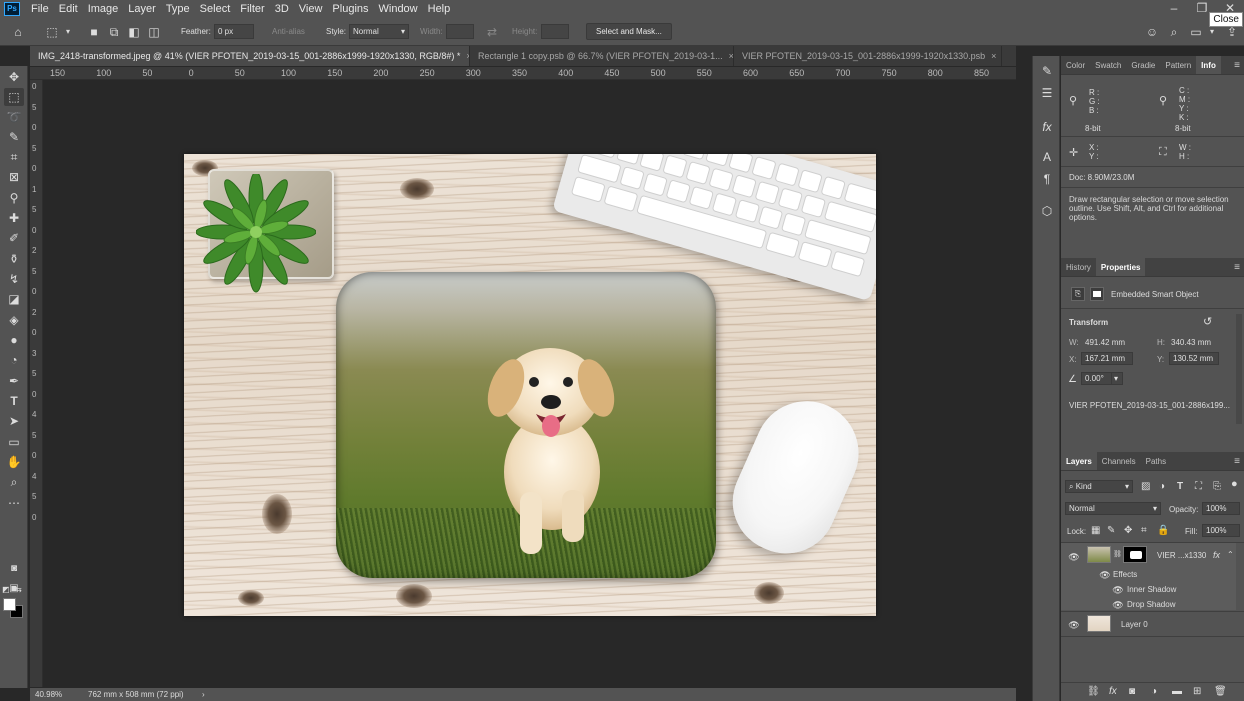  What do you see at coordinates (14, 198) in the screenshot?
I see `eyedropper-tool-icon: ⚲` at bounding box center [14, 198].